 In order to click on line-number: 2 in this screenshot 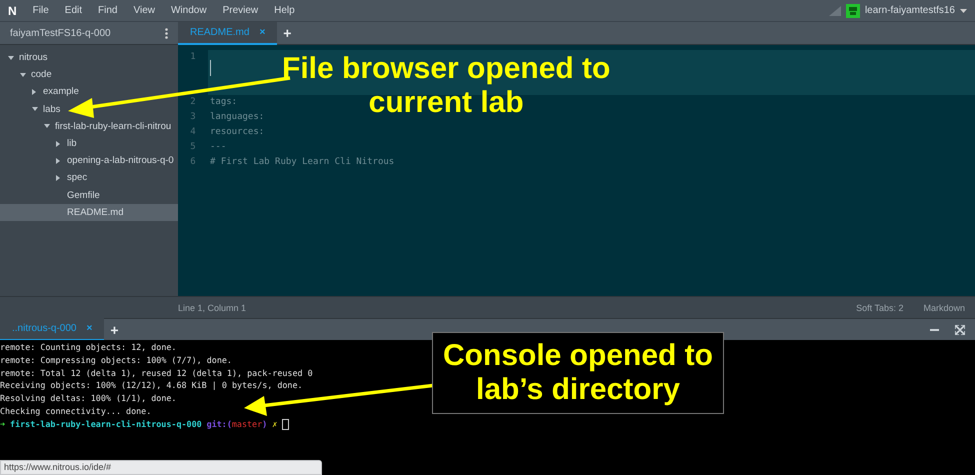, I will do `click(193, 101)`.